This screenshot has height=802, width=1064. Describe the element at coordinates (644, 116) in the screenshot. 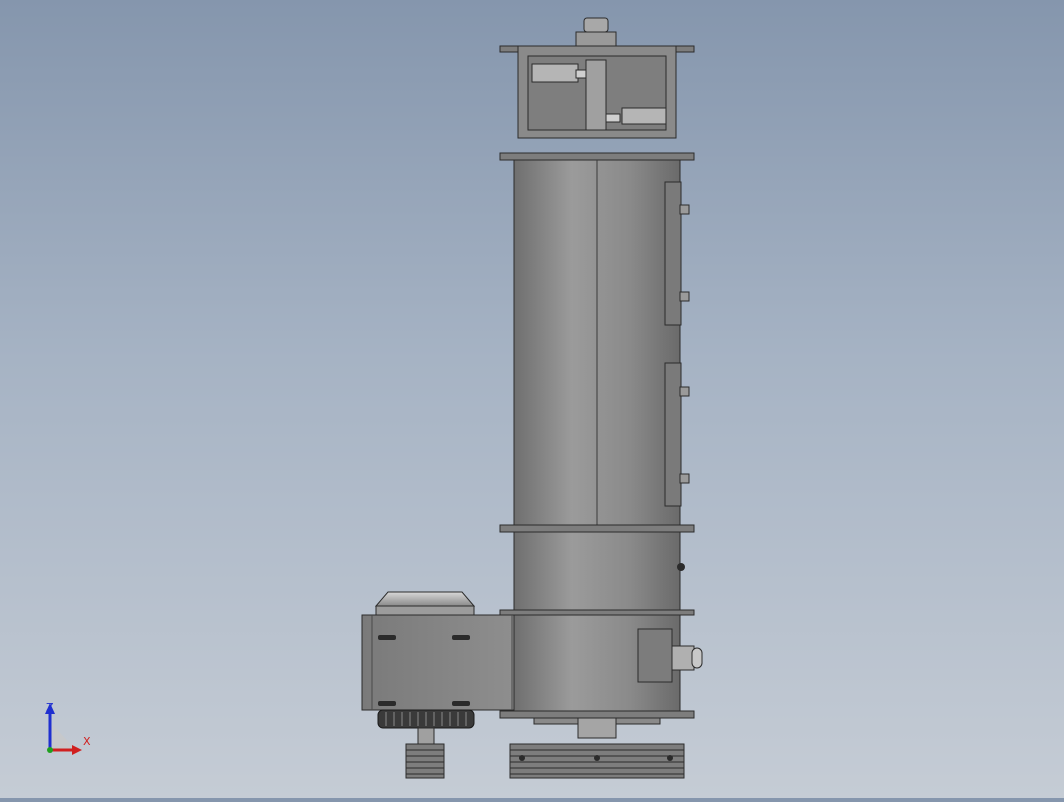

I see `tension-arm-right` at that location.